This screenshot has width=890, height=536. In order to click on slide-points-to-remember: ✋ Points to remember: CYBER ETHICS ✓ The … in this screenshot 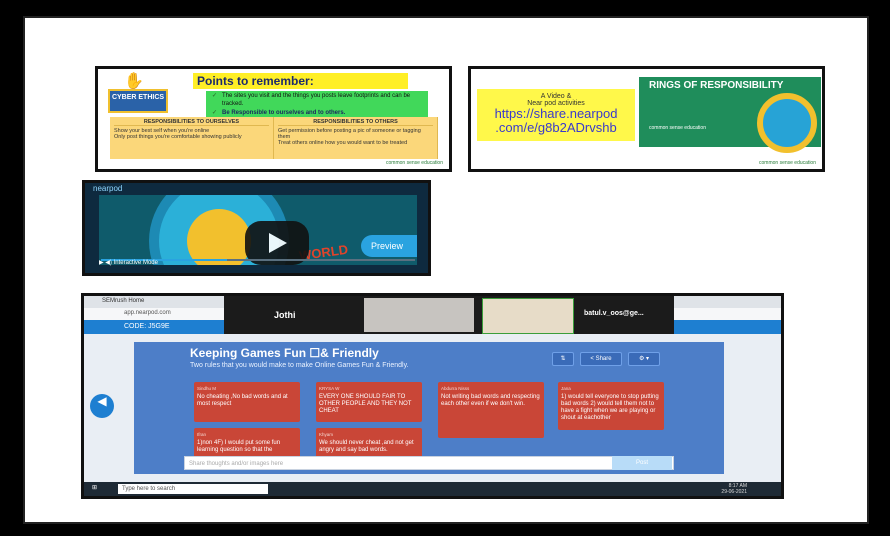, I will do `click(273, 119)`.